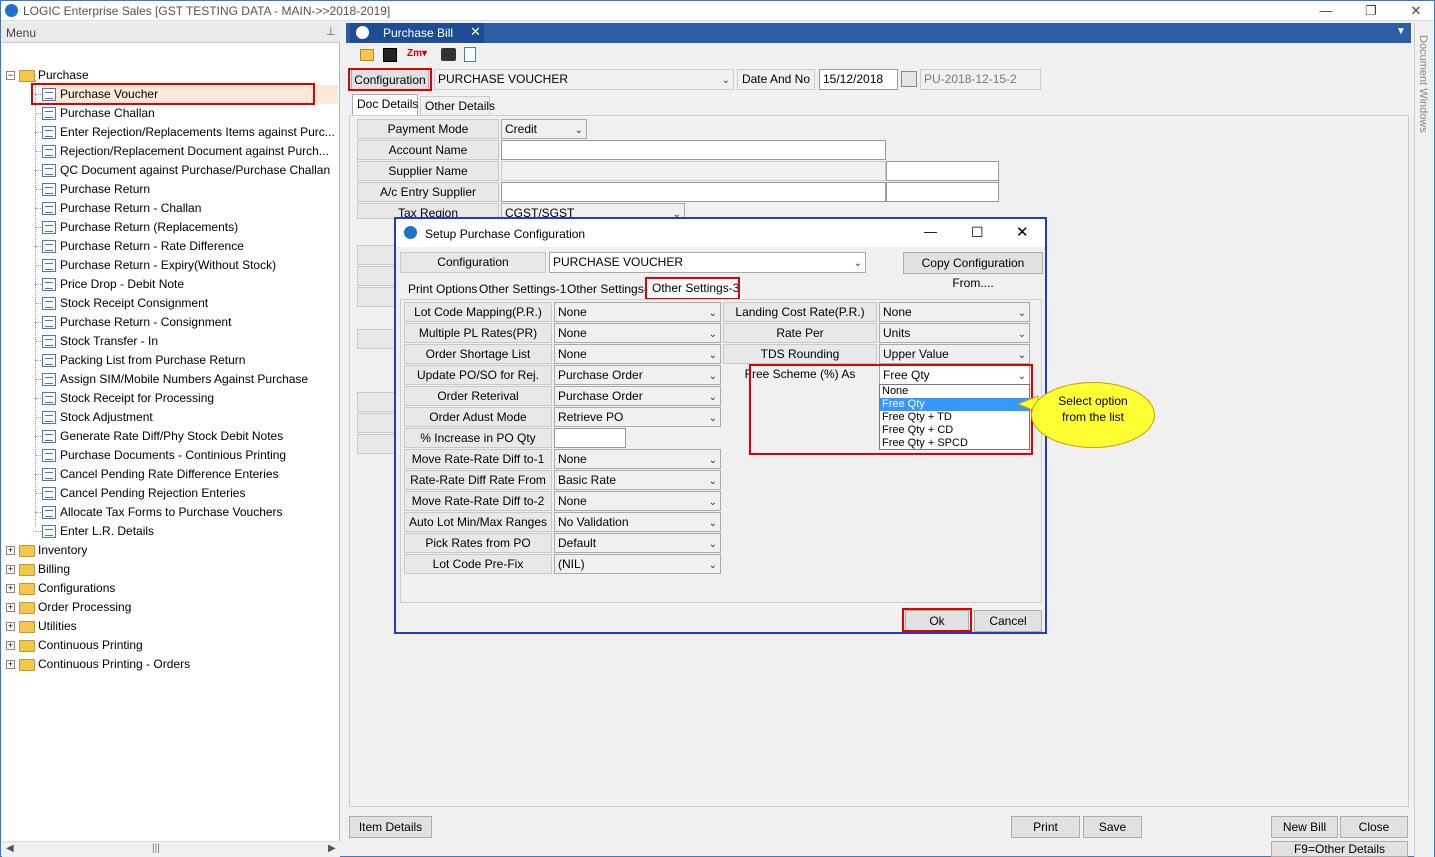 This screenshot has height=857, width=1435. What do you see at coordinates (707, 262) in the screenshot?
I see `dialog-config-select: PURCHASE VOUCHER ⌄` at bounding box center [707, 262].